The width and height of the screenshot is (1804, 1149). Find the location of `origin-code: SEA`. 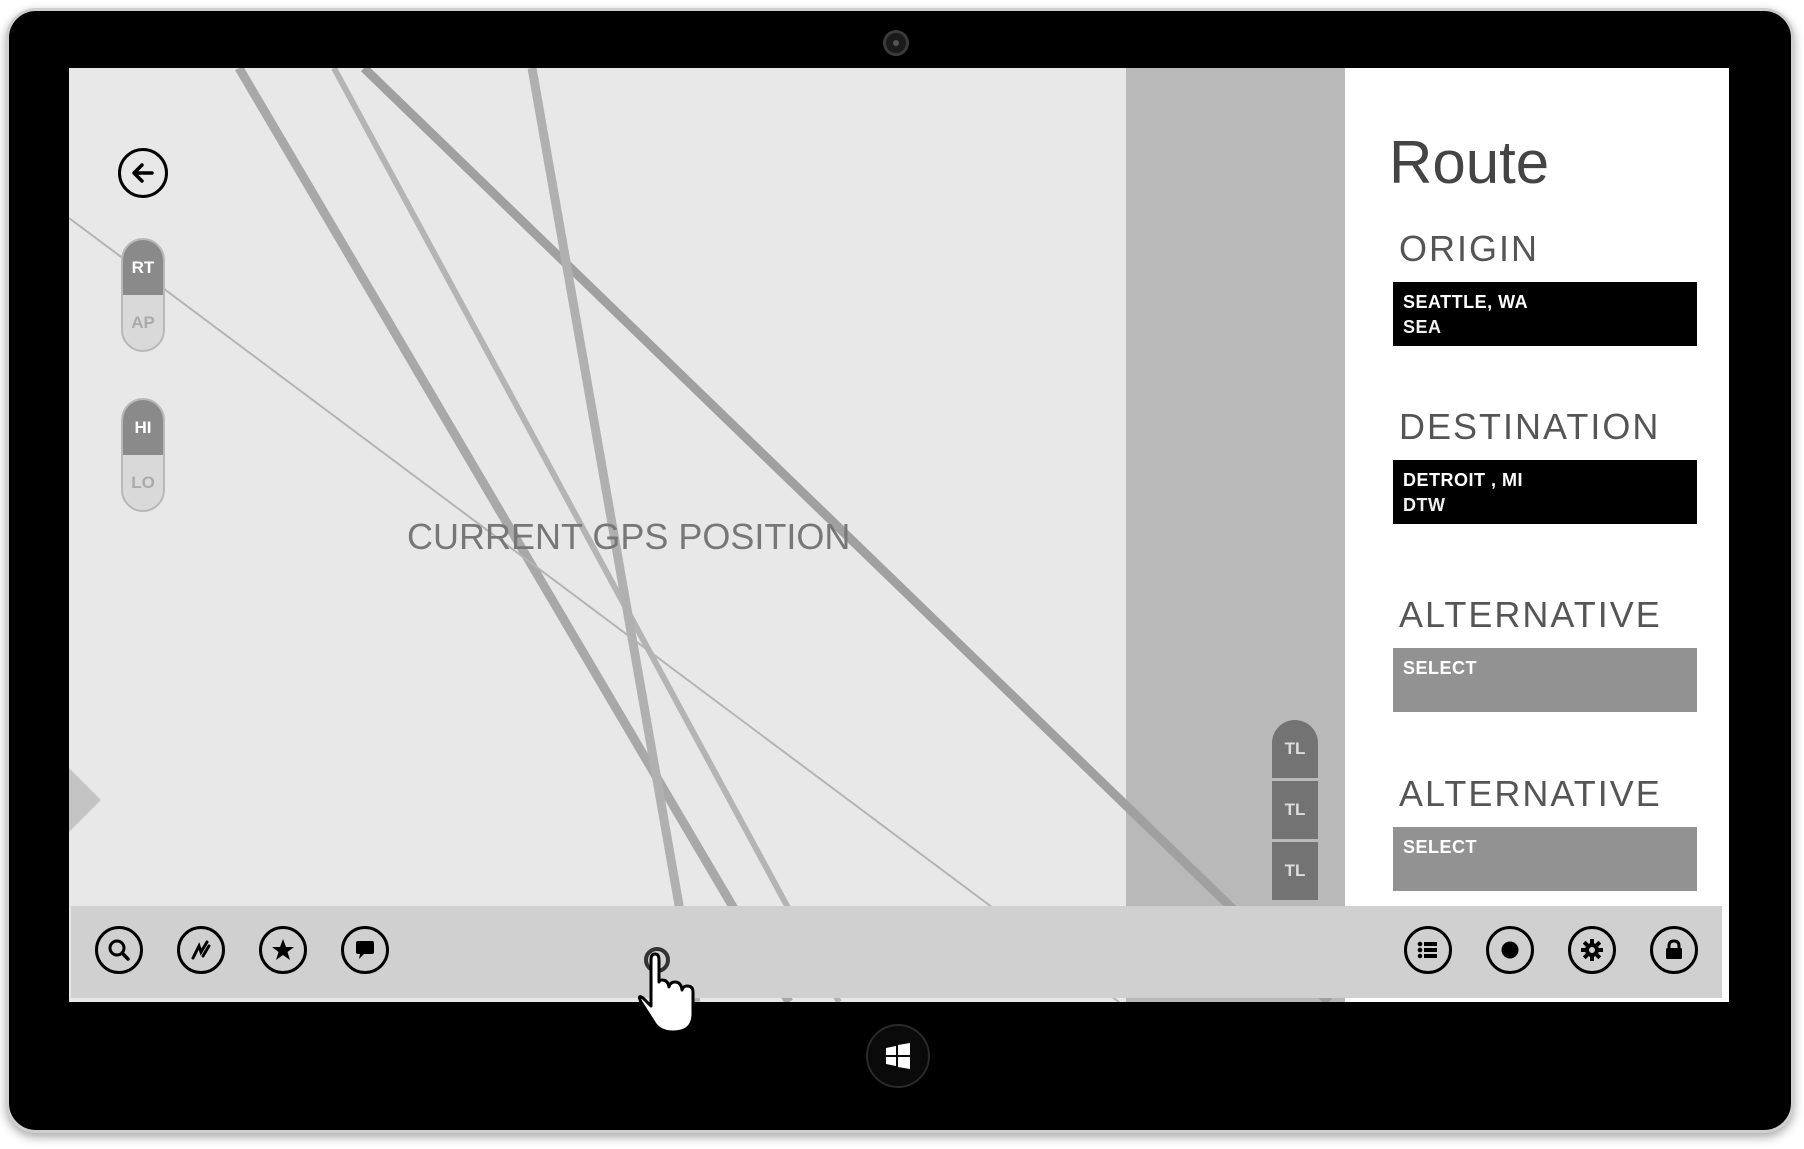

origin-code: SEA is located at coordinates (1422, 327).